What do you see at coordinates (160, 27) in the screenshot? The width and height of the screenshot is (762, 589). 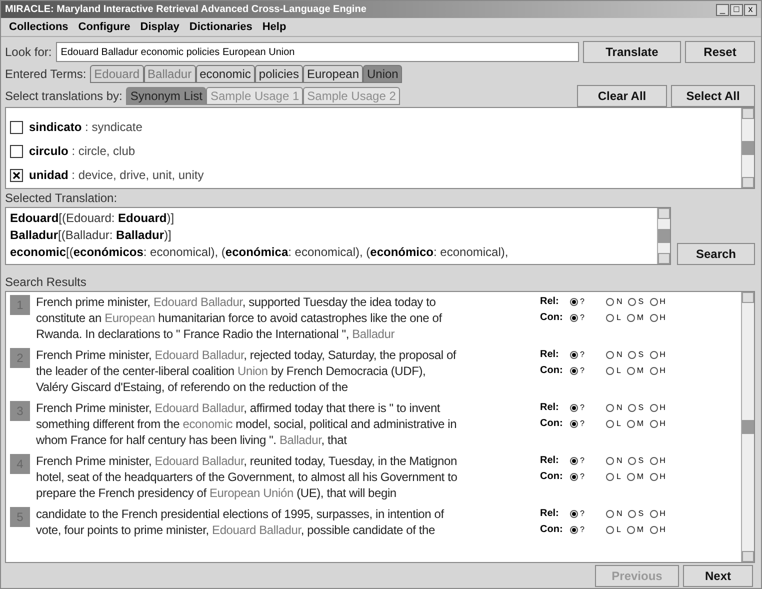 I see `menu-item: Display` at bounding box center [160, 27].